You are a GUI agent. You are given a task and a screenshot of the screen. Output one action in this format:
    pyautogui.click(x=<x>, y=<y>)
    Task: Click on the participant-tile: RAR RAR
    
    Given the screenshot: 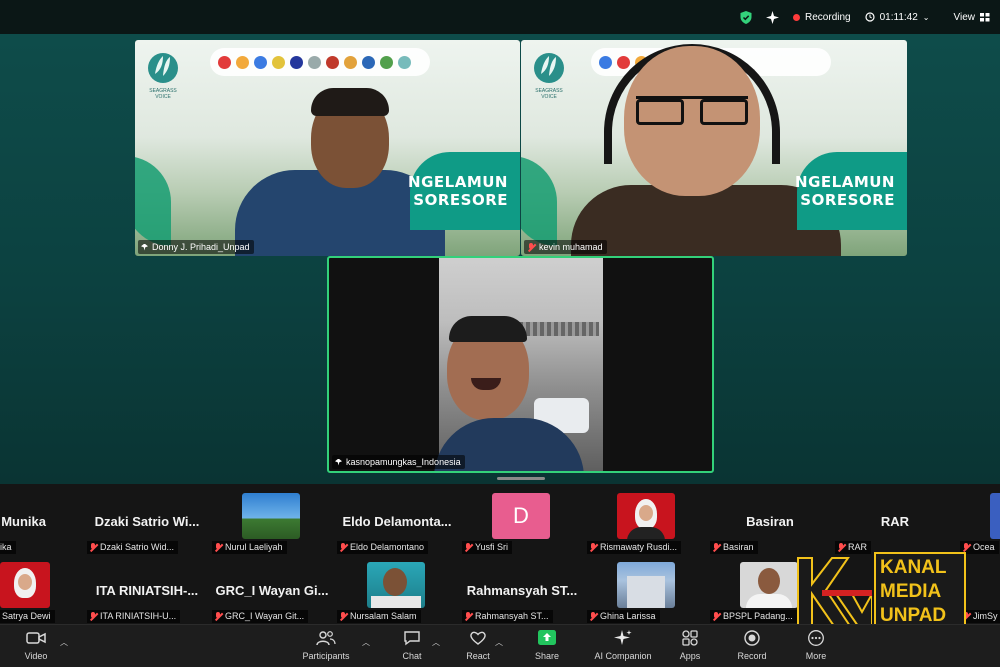 What is the action you would take?
    pyautogui.click(x=895, y=522)
    